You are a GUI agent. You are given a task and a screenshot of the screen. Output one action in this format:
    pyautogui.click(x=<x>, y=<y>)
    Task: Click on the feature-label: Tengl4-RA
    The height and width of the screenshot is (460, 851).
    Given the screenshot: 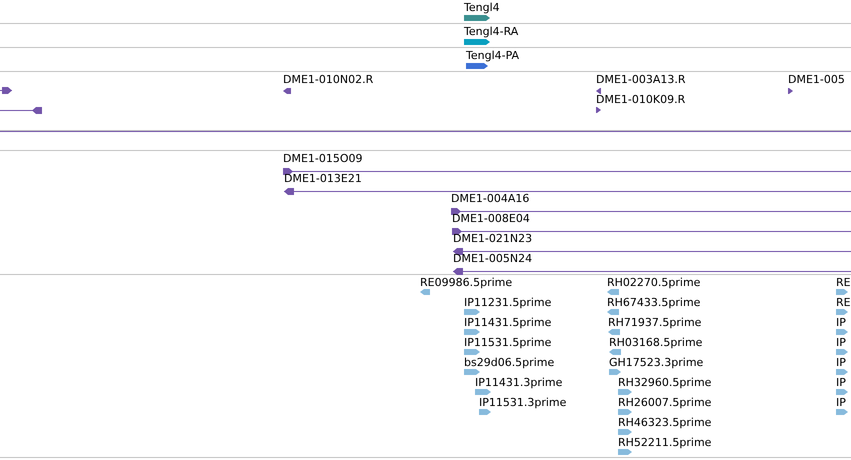 What is the action you would take?
    pyautogui.click(x=491, y=31)
    